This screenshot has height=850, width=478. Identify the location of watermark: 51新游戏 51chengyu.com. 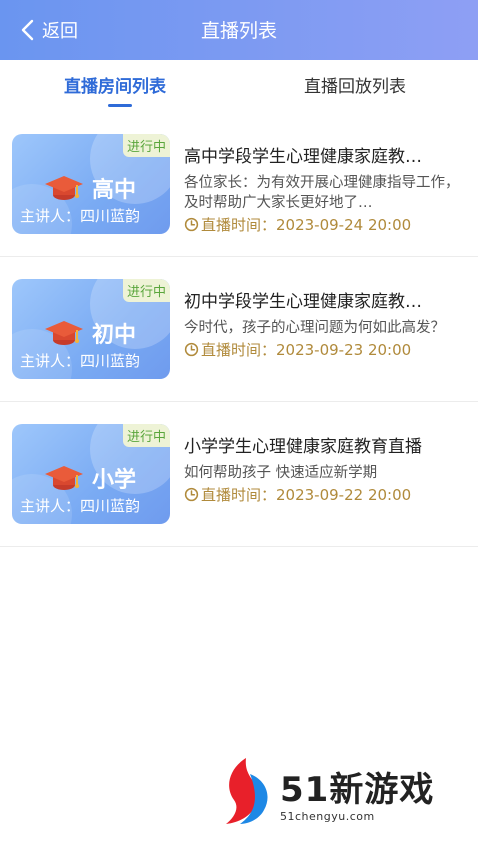
(340, 792).